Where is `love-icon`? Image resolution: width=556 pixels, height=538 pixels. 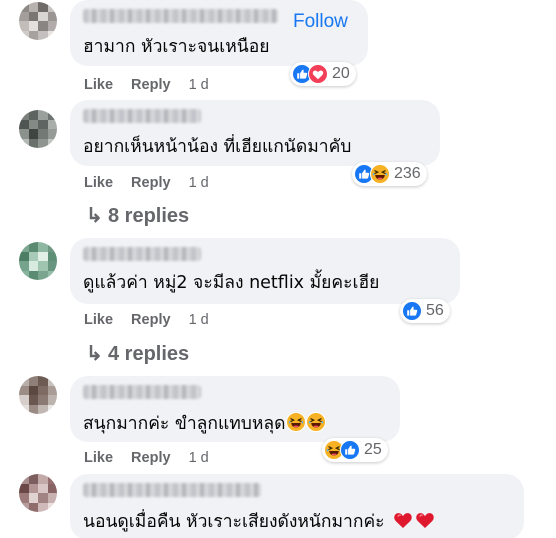
love-icon is located at coordinates (318, 74).